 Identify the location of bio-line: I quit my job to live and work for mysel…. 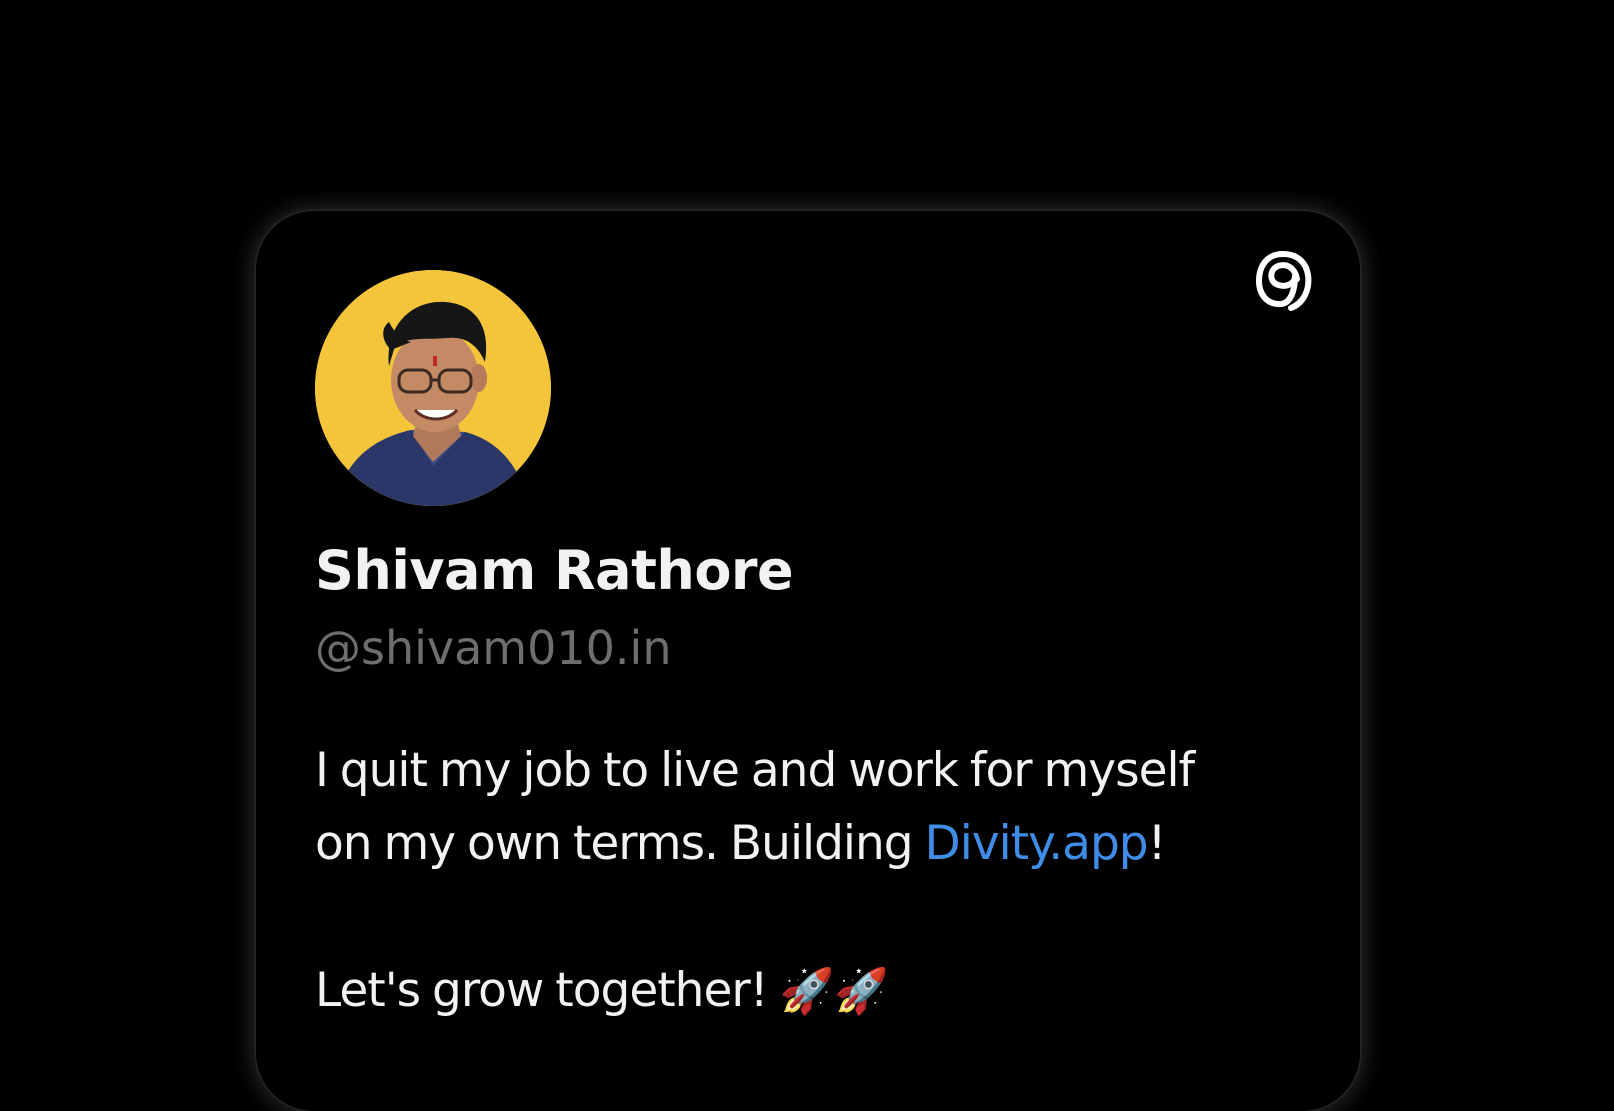
(755, 770).